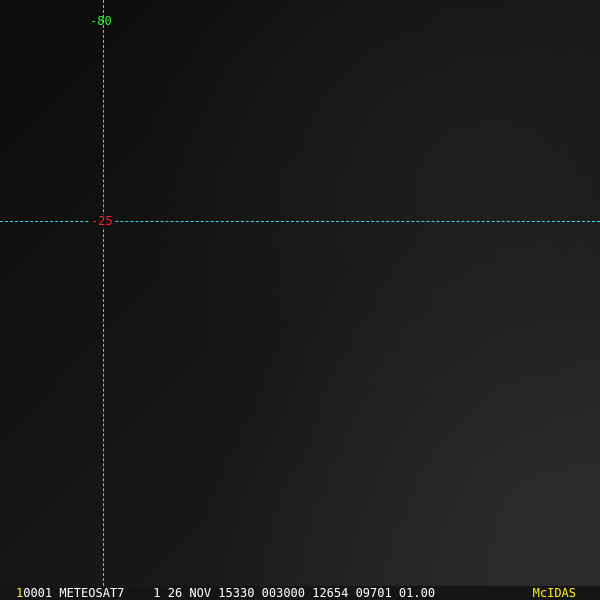 The image size is (600, 600). I want to click on grid-label-25: -25, so click(102, 221).